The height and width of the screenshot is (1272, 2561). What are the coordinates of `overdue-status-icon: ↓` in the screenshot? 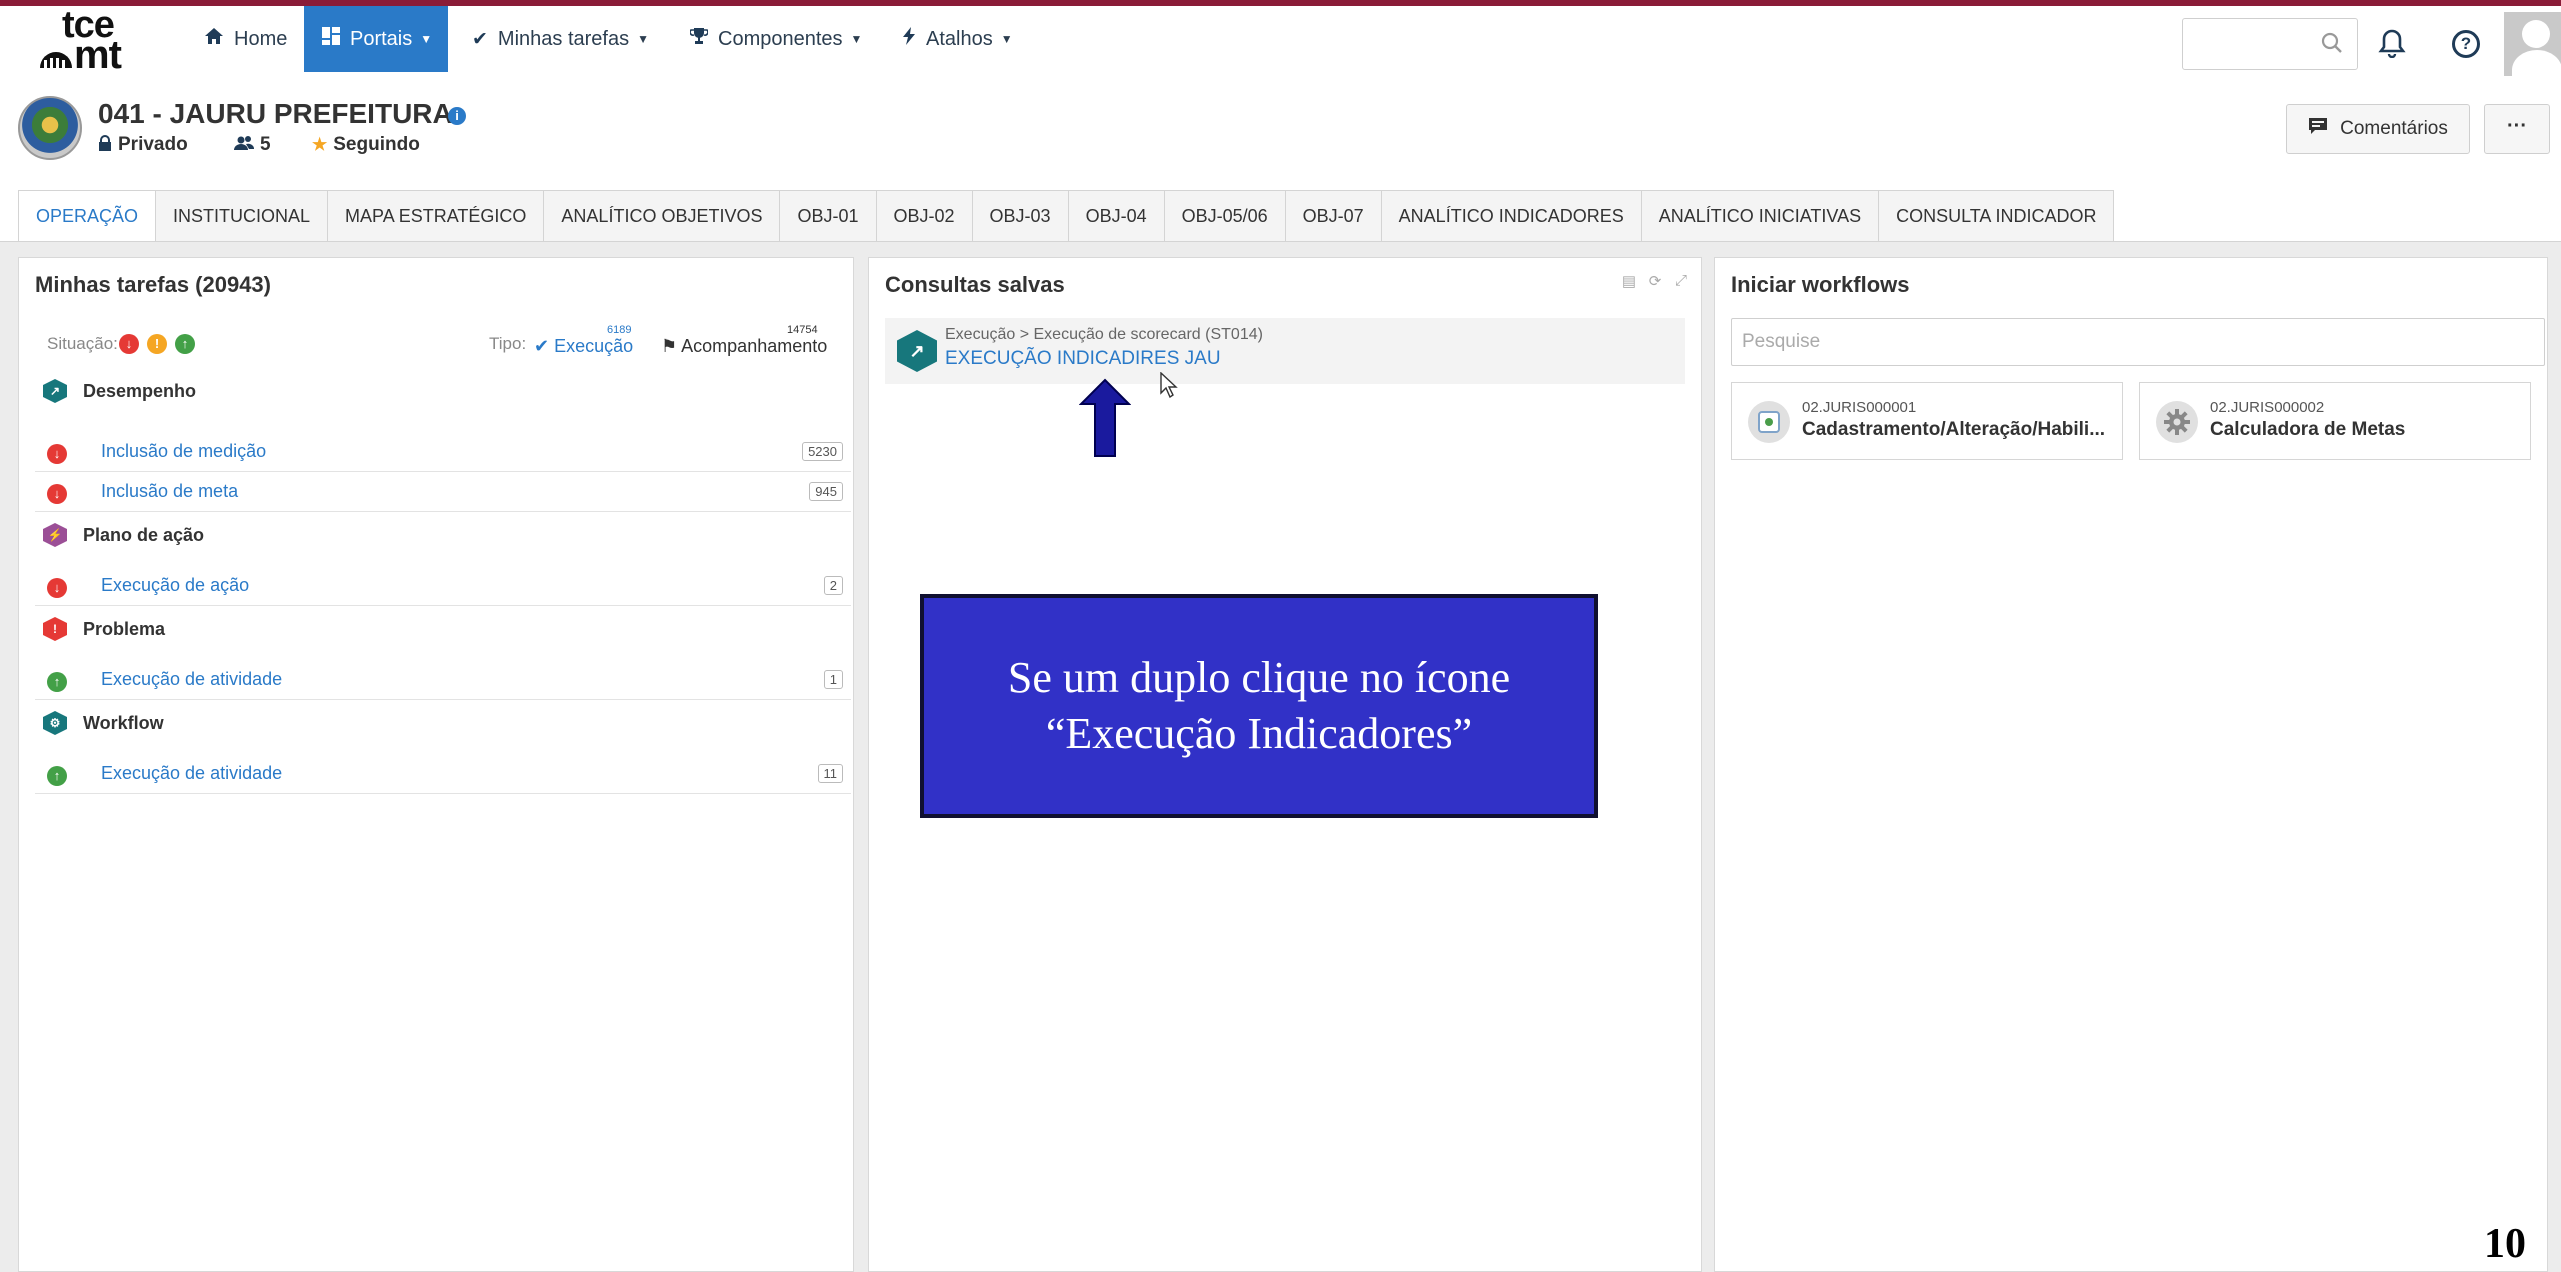 It's located at (57, 454).